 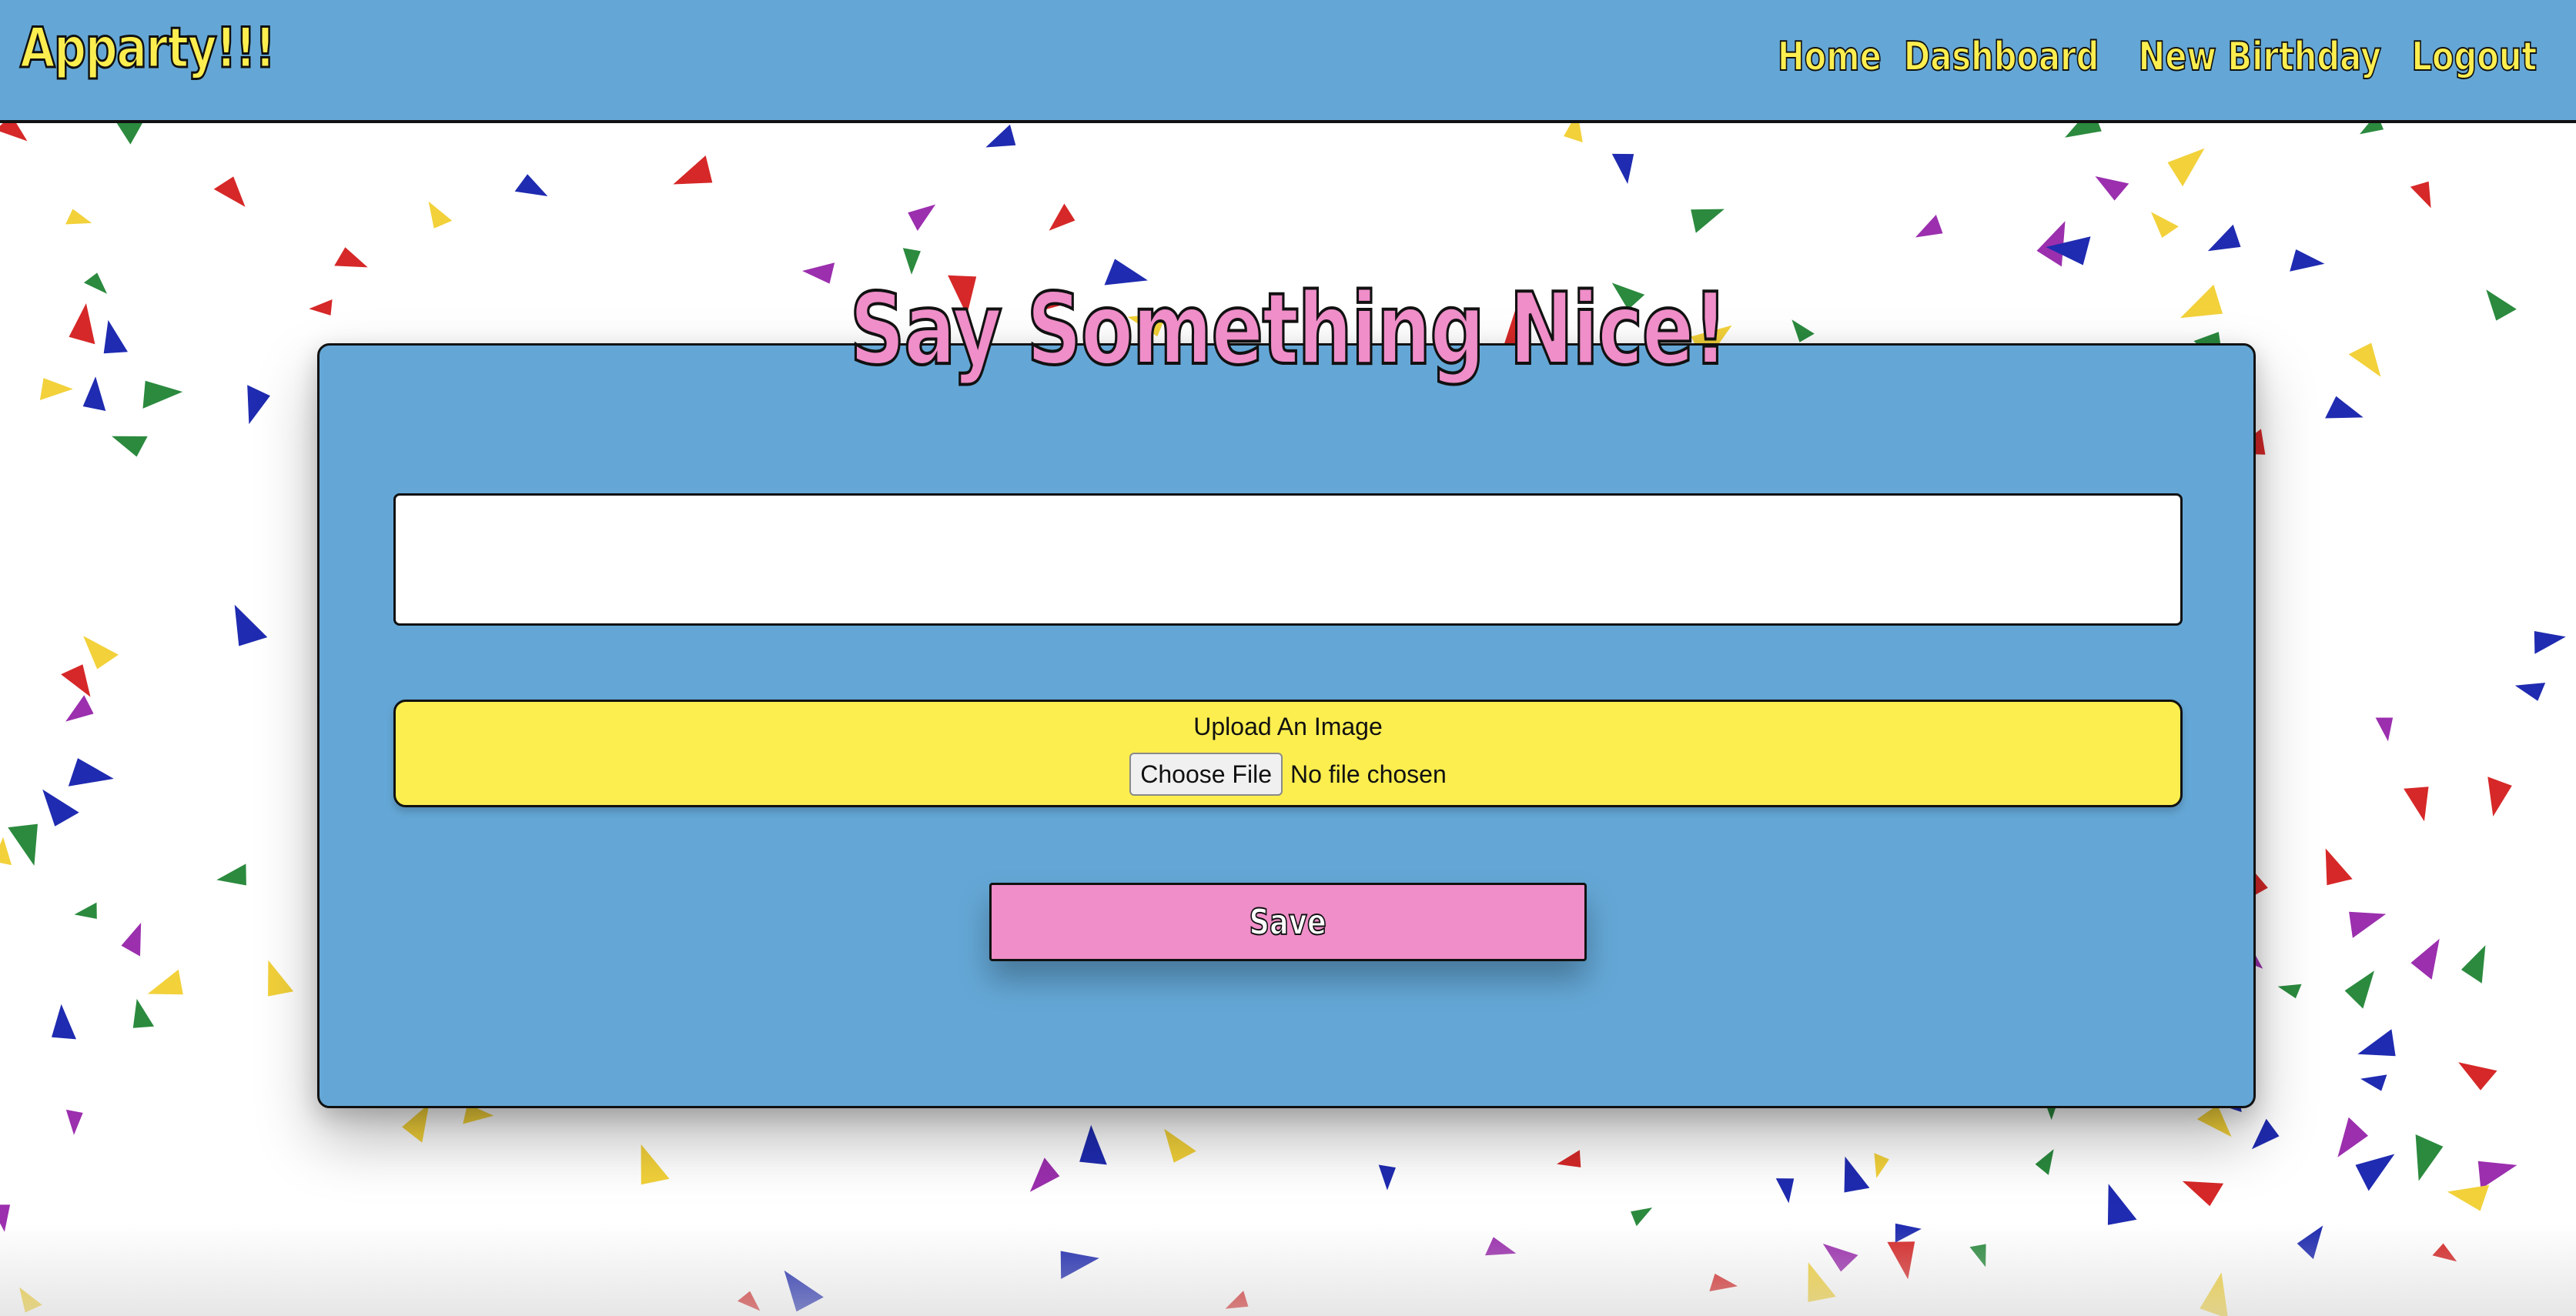 What do you see at coordinates (1830, 57) in the screenshot?
I see `nav-link-home: Home` at bounding box center [1830, 57].